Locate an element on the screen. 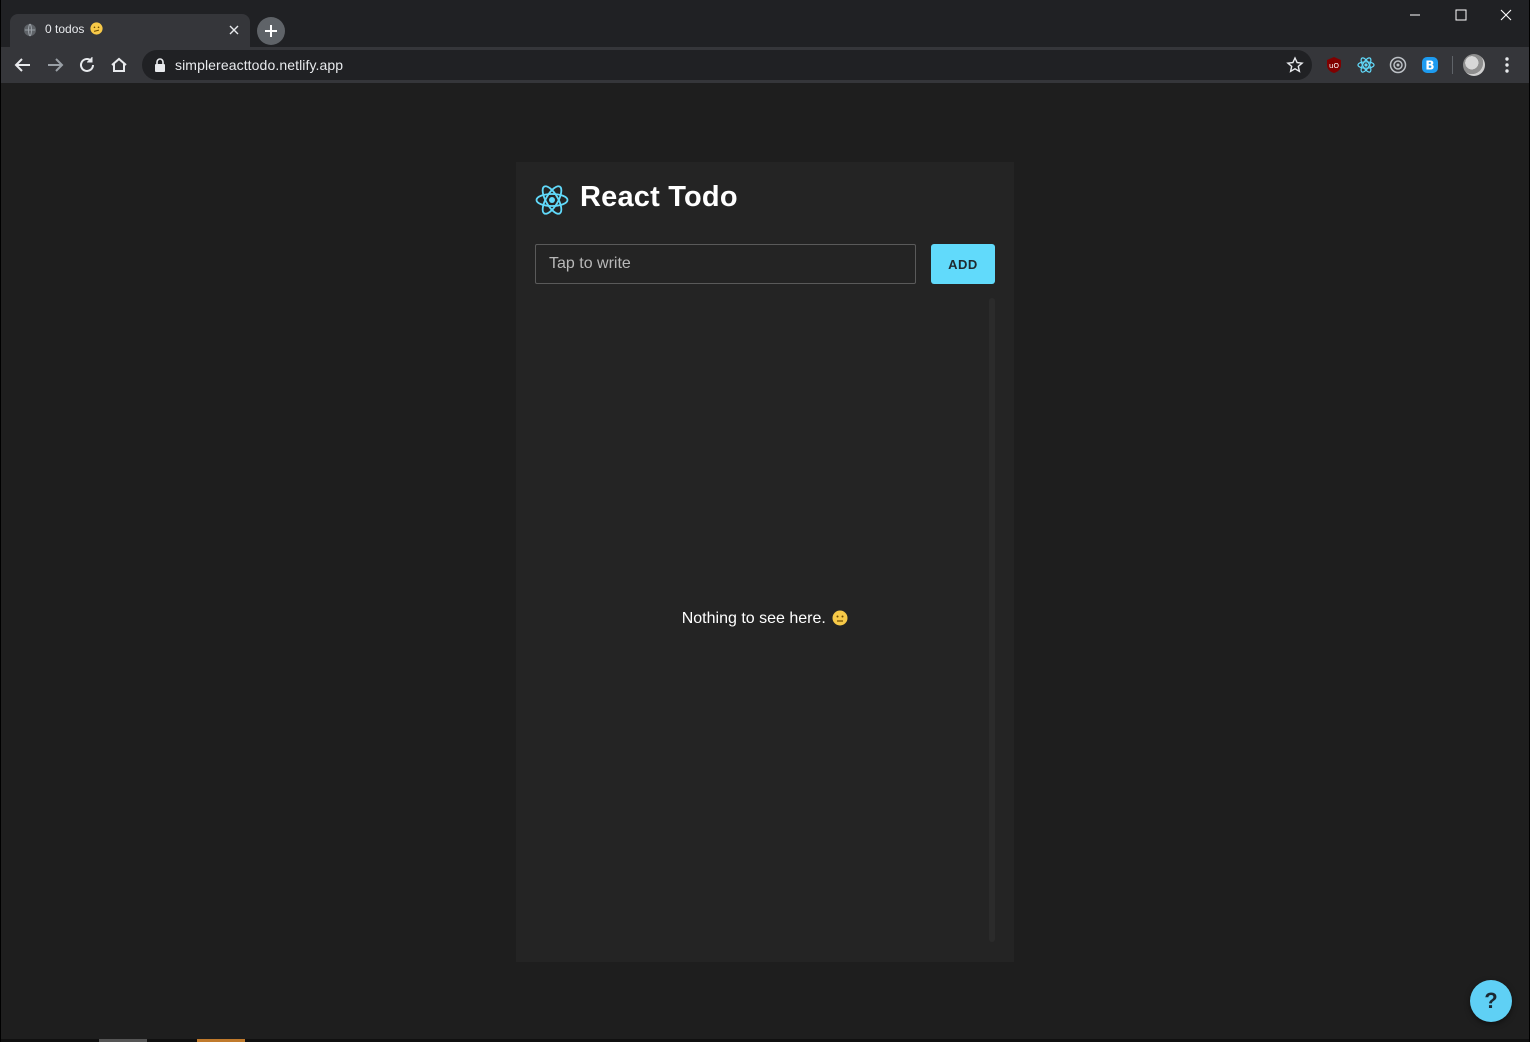 This screenshot has width=1530, height=1042. url-text: simplereacttodo.netlify.app is located at coordinates (259, 65).